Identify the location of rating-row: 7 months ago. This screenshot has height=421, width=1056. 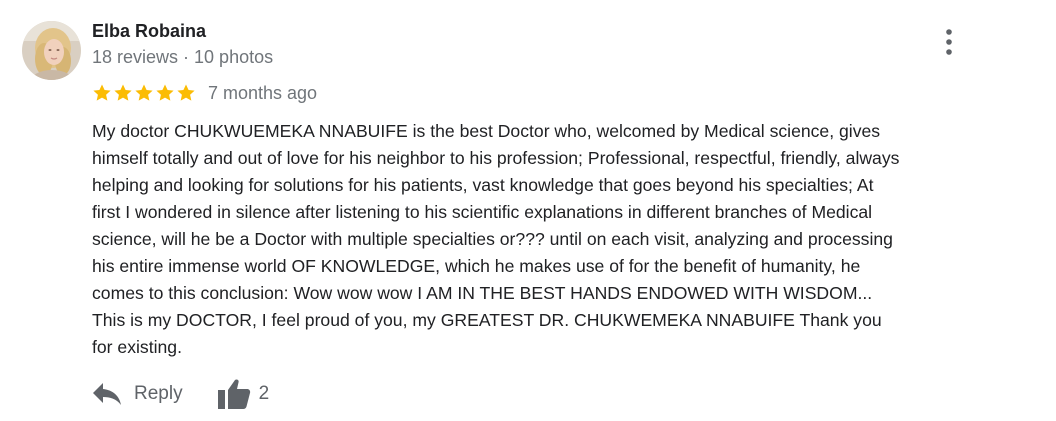
(204, 93).